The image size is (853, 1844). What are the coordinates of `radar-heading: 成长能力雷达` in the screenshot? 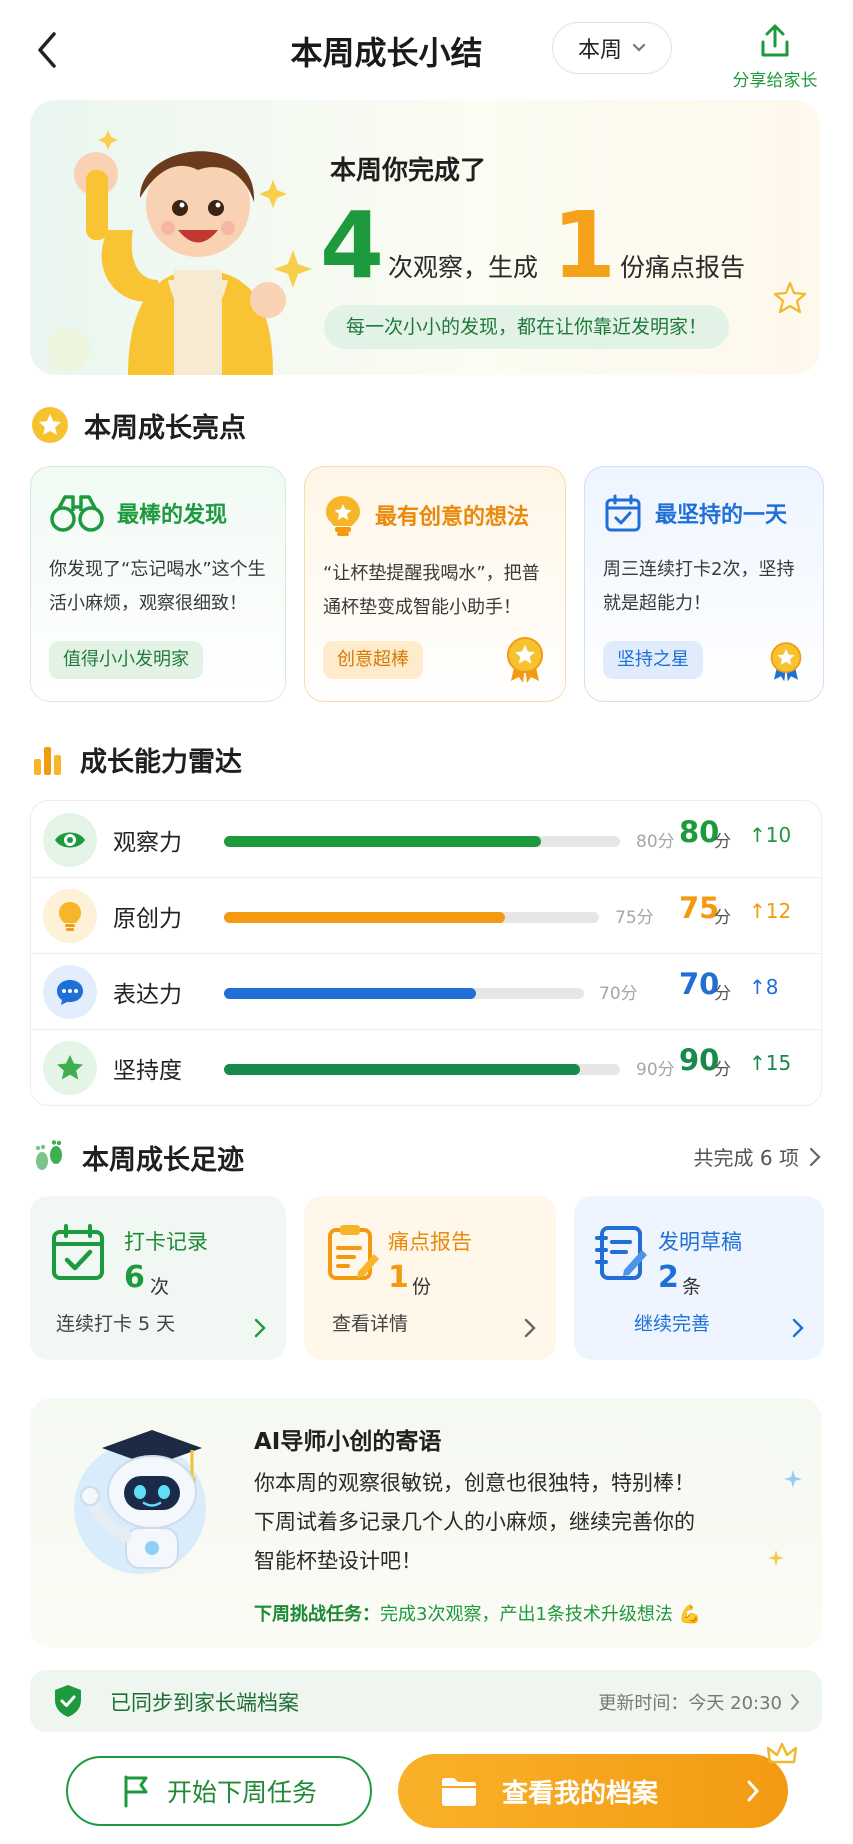 It's located at (136, 759).